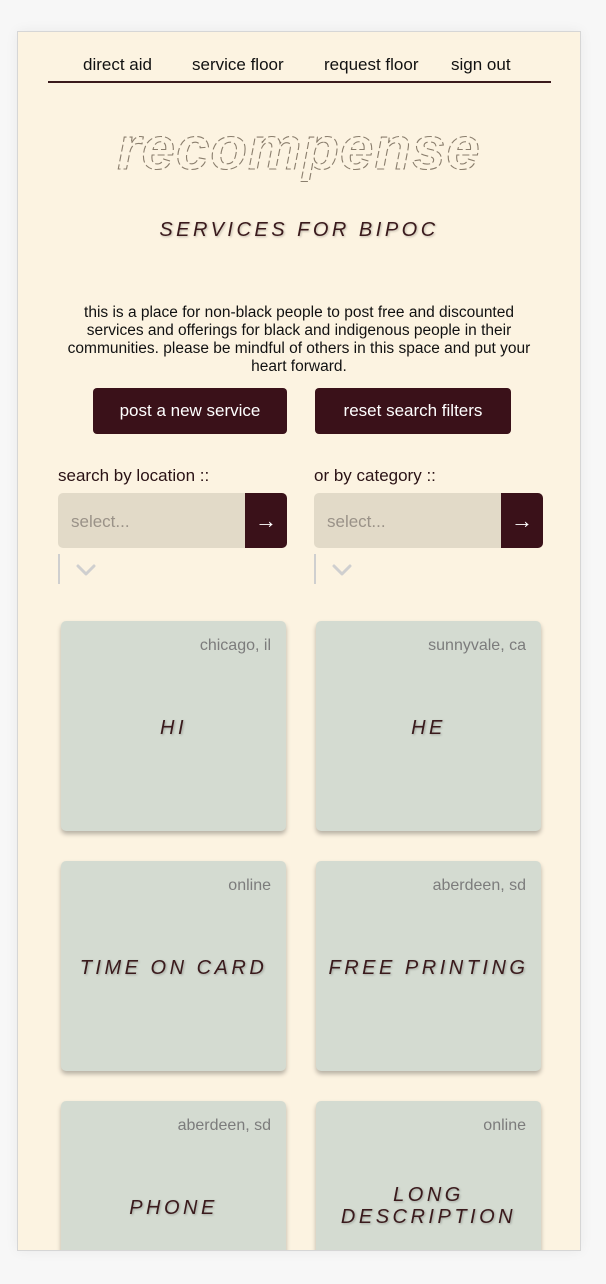  What do you see at coordinates (117, 65) in the screenshot?
I see `nav-direct-aid: direct aid` at bounding box center [117, 65].